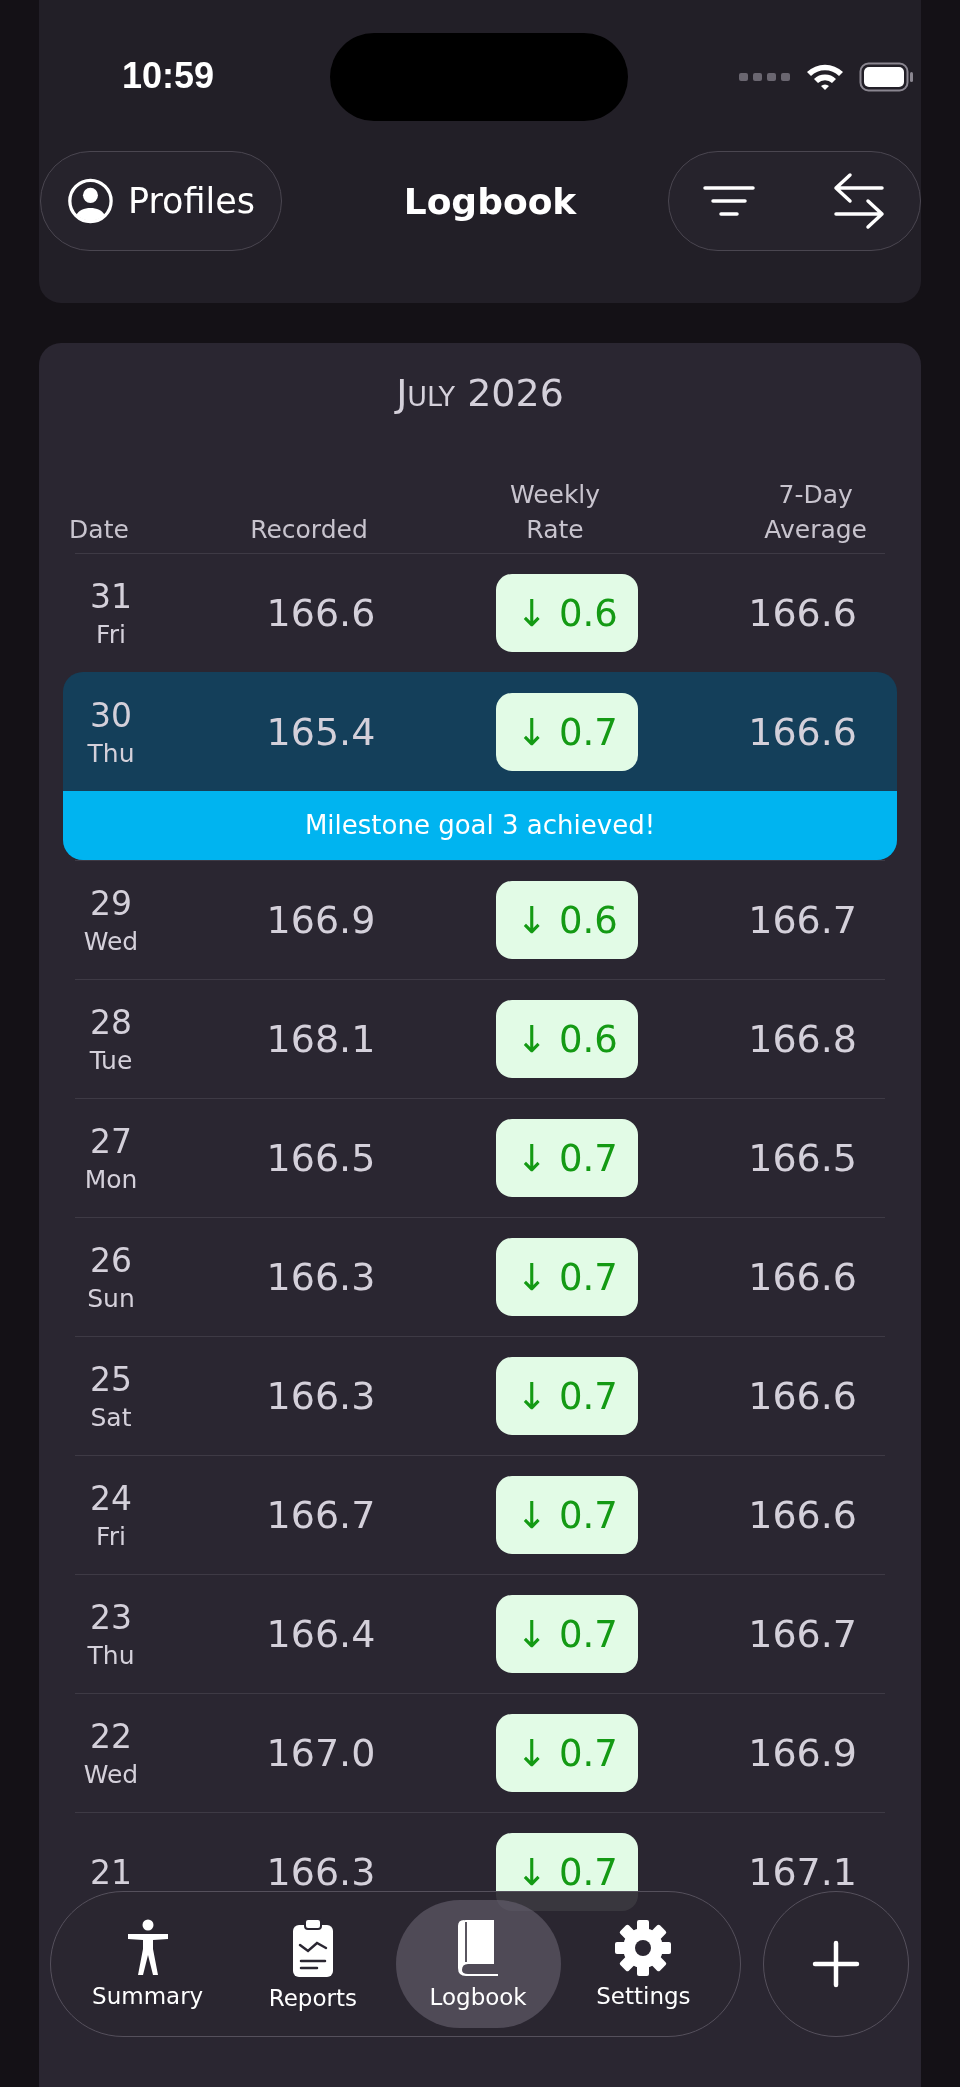 The height and width of the screenshot is (2087, 960). Describe the element at coordinates (480, 825) in the screenshot. I see `milestone-banner: Milestone goal 3 achieved!` at that location.